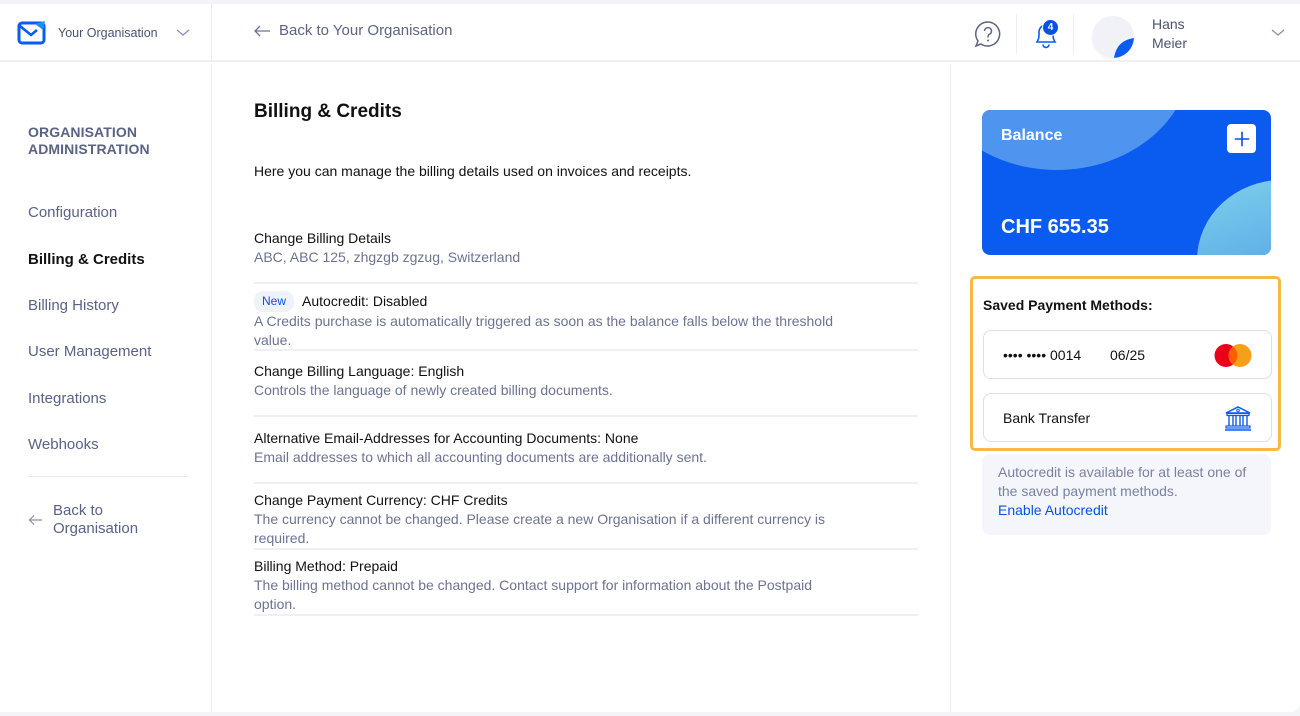 The image size is (1300, 716). Describe the element at coordinates (365, 301) in the screenshot. I see `setting-title: Autocredit: Disabled` at that location.